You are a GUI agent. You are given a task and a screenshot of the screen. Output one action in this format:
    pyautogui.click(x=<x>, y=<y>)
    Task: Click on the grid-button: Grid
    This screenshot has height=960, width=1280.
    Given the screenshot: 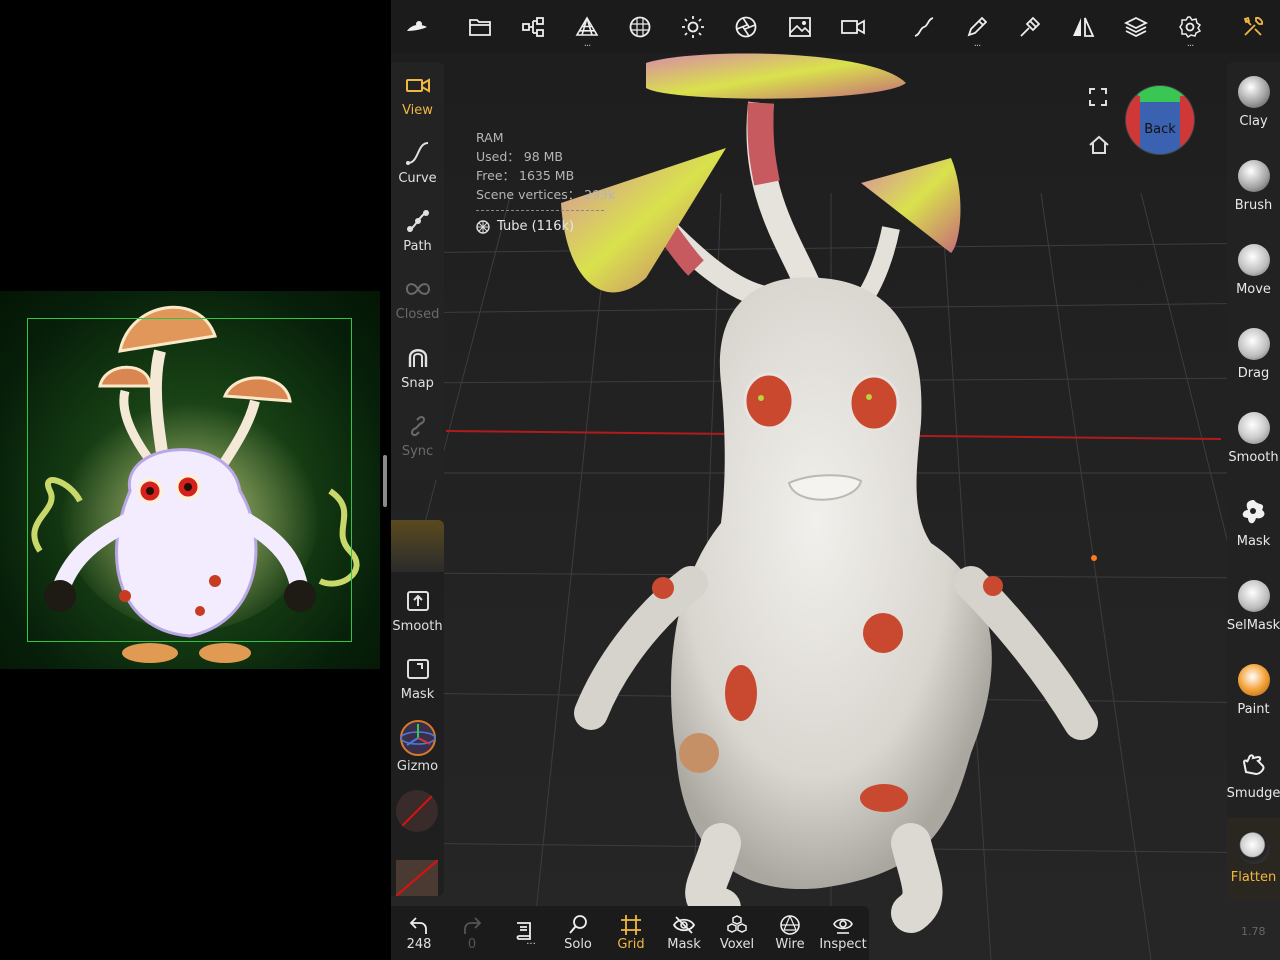 What is the action you would take?
    pyautogui.click(x=631, y=933)
    